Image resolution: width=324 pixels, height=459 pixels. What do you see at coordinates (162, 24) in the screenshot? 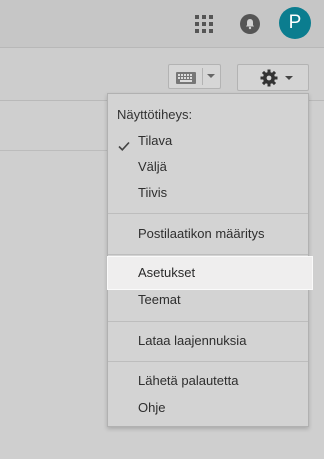
I see `top-header: P` at bounding box center [162, 24].